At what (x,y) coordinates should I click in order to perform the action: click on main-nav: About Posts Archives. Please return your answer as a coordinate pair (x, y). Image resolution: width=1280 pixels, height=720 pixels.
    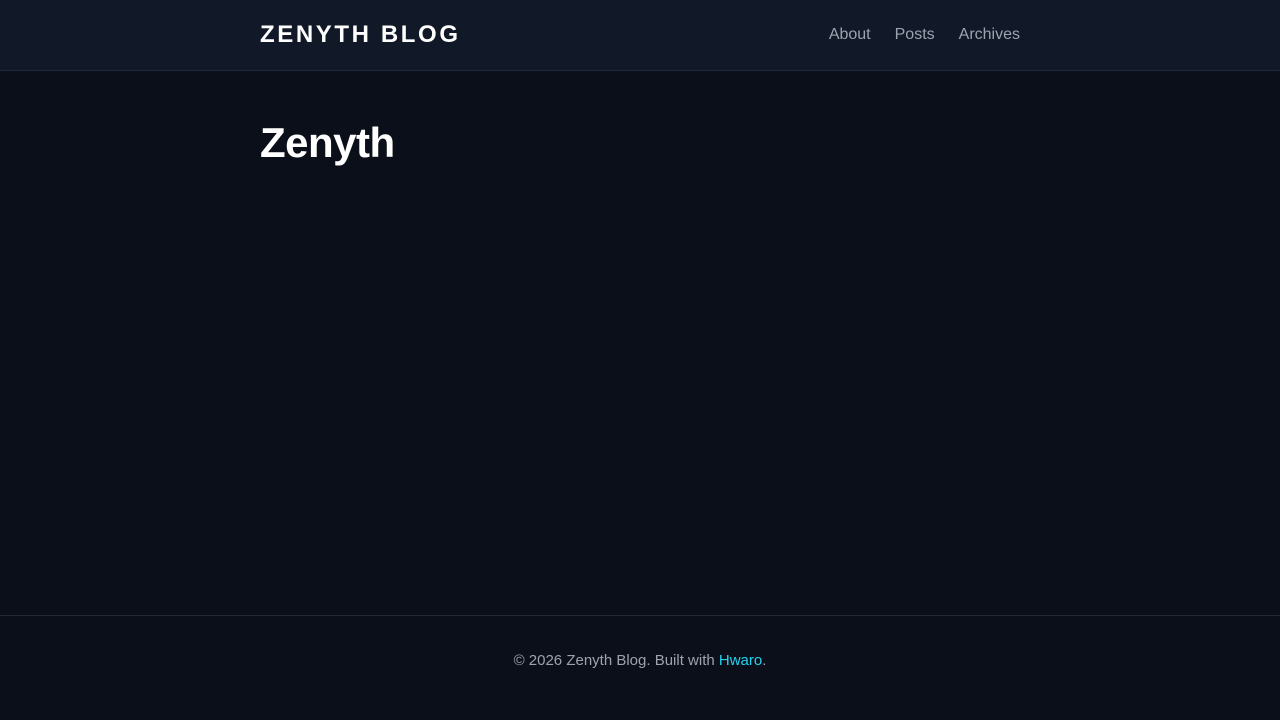
    Looking at the image, I should click on (924, 35).